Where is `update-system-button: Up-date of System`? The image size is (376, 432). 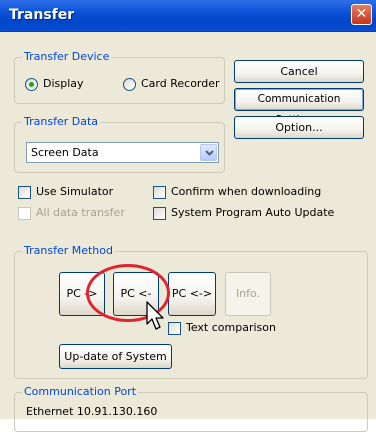 update-system-button: Up-date of System is located at coordinates (115, 356).